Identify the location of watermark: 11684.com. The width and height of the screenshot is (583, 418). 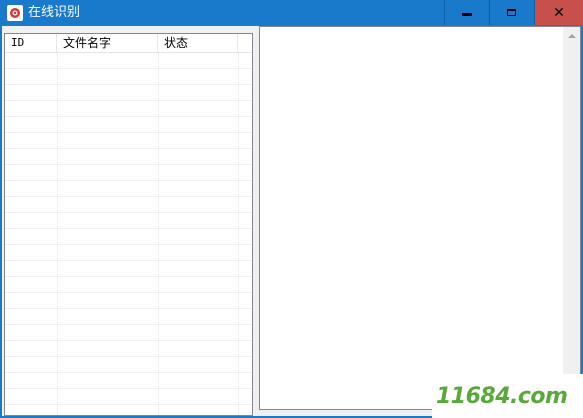
(507, 396).